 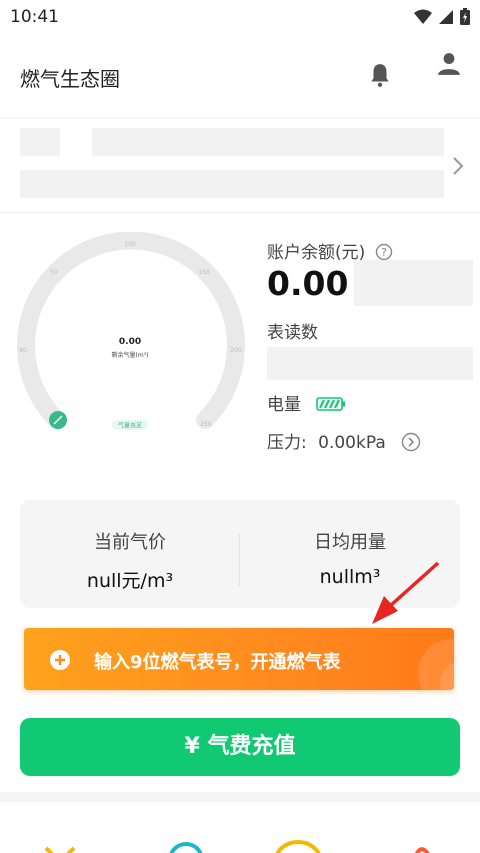 What do you see at coordinates (240, 212) in the screenshot?
I see `divider` at bounding box center [240, 212].